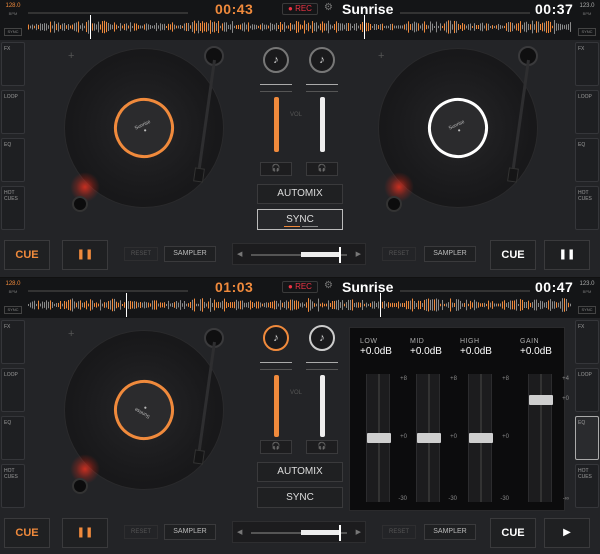 Image resolution: width=600 pixels, height=554 pixels. Describe the element at coordinates (380, 305) in the screenshot. I see `playhead-right` at that location.